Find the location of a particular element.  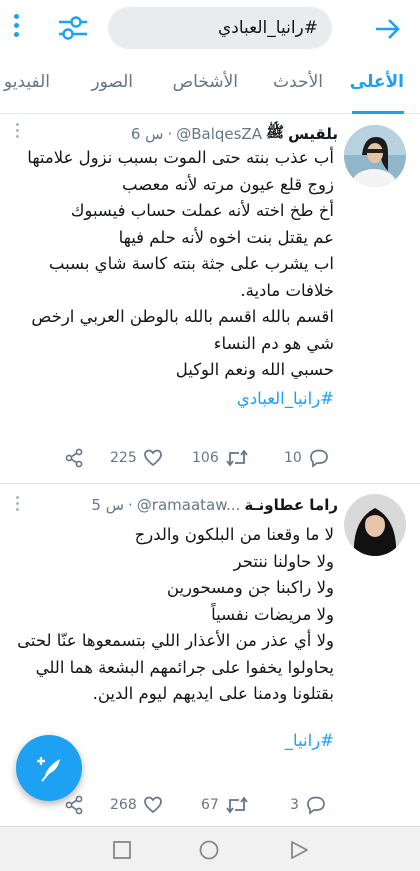

compose-tweet-button is located at coordinates (49, 768).